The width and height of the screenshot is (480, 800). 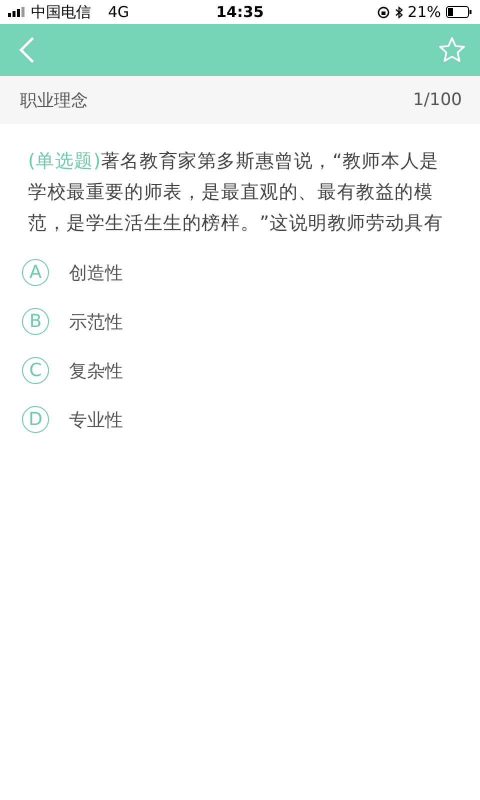 What do you see at coordinates (452, 50) in the screenshot?
I see `star-icon` at bounding box center [452, 50].